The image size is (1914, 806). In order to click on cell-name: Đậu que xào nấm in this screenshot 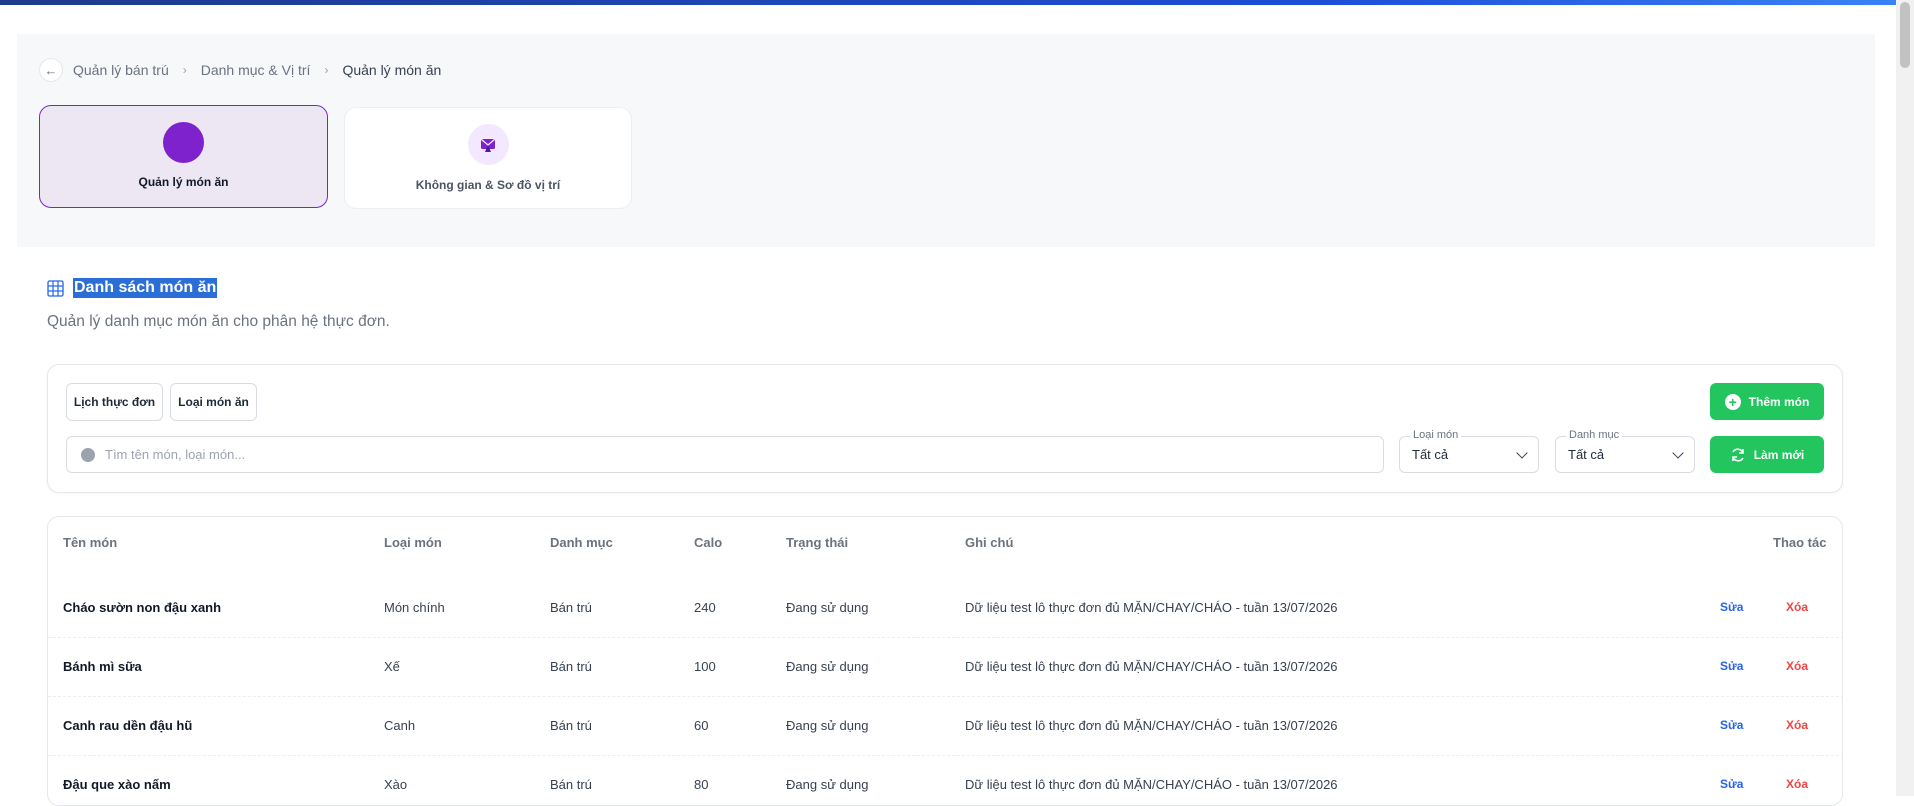, I will do `click(117, 784)`.